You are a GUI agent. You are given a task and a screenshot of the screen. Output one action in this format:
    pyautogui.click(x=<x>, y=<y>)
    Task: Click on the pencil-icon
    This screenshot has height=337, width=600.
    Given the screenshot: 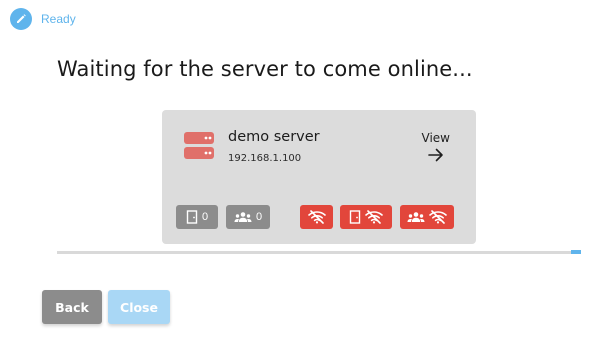 What is the action you would take?
    pyautogui.click(x=21, y=19)
    